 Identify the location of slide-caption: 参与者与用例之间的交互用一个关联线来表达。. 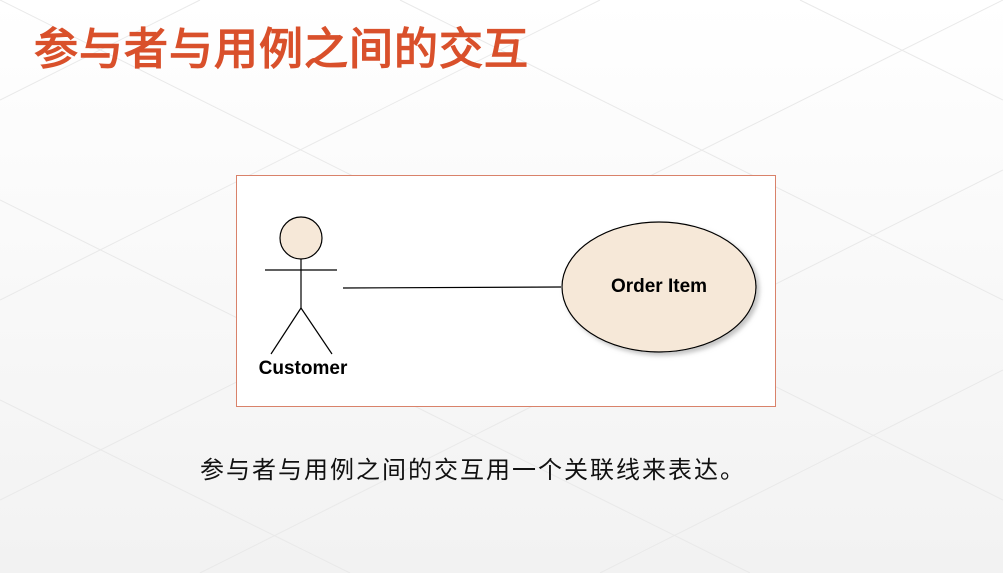
(473, 470).